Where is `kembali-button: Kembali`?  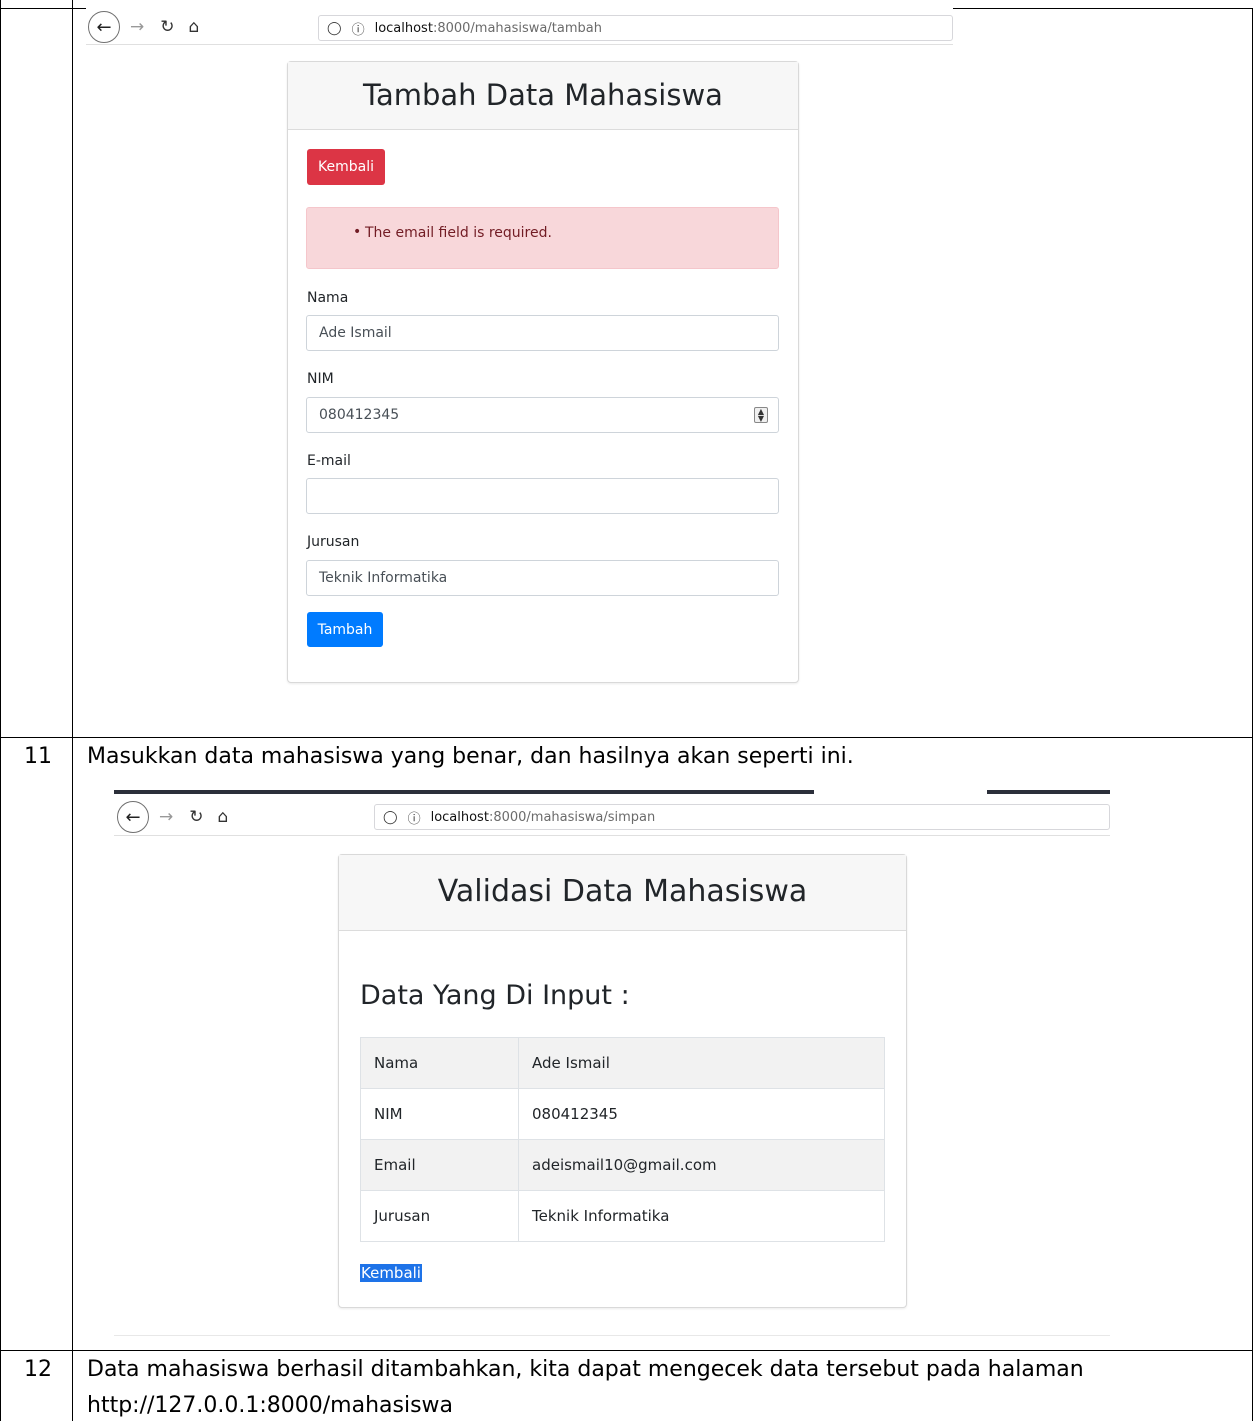
kembali-button: Kembali is located at coordinates (346, 167).